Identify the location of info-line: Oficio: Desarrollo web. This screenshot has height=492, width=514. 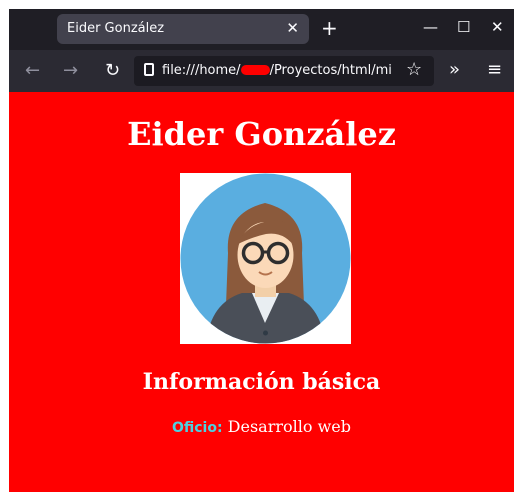
(261, 426).